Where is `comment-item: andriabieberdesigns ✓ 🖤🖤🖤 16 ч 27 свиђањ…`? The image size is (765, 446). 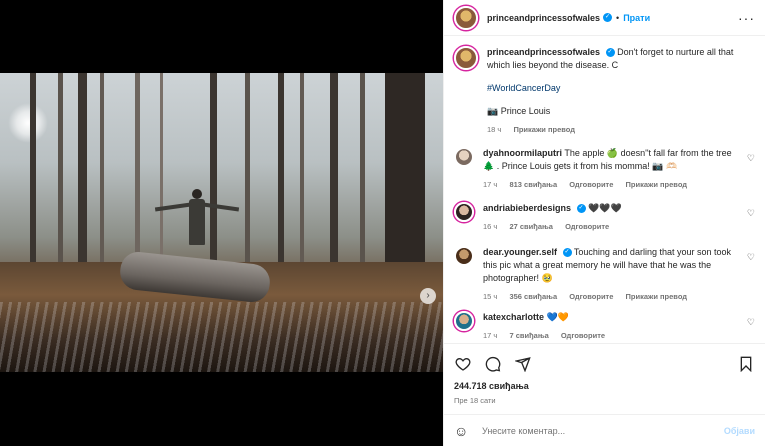 comment-item: andriabieberdesigns ✓ 🖤🖤🖤 16 ч 27 свиђањ… is located at coordinates (604, 217).